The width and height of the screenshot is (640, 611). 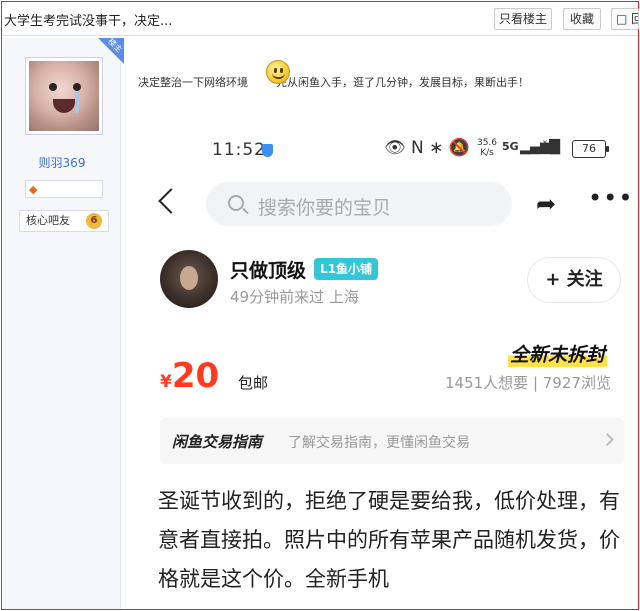 I want to click on back-icon, so click(x=171, y=201).